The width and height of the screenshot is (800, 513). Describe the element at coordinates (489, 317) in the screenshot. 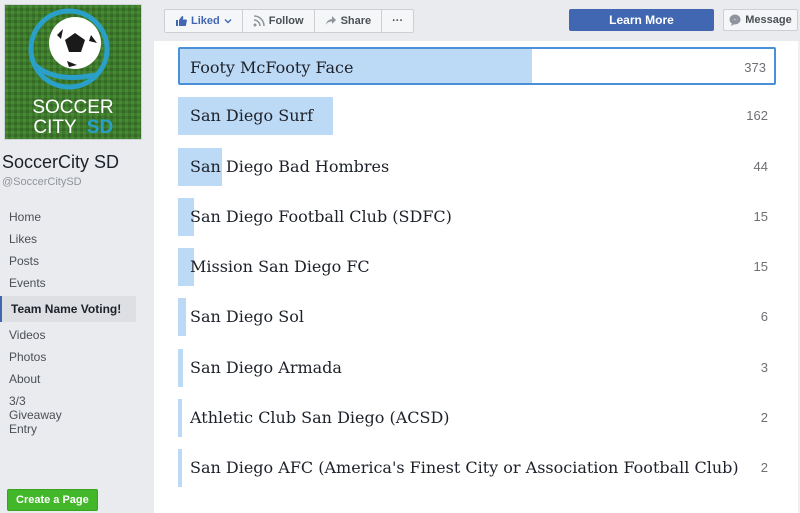

I see `poll-option: San Diego Sol 6` at that location.